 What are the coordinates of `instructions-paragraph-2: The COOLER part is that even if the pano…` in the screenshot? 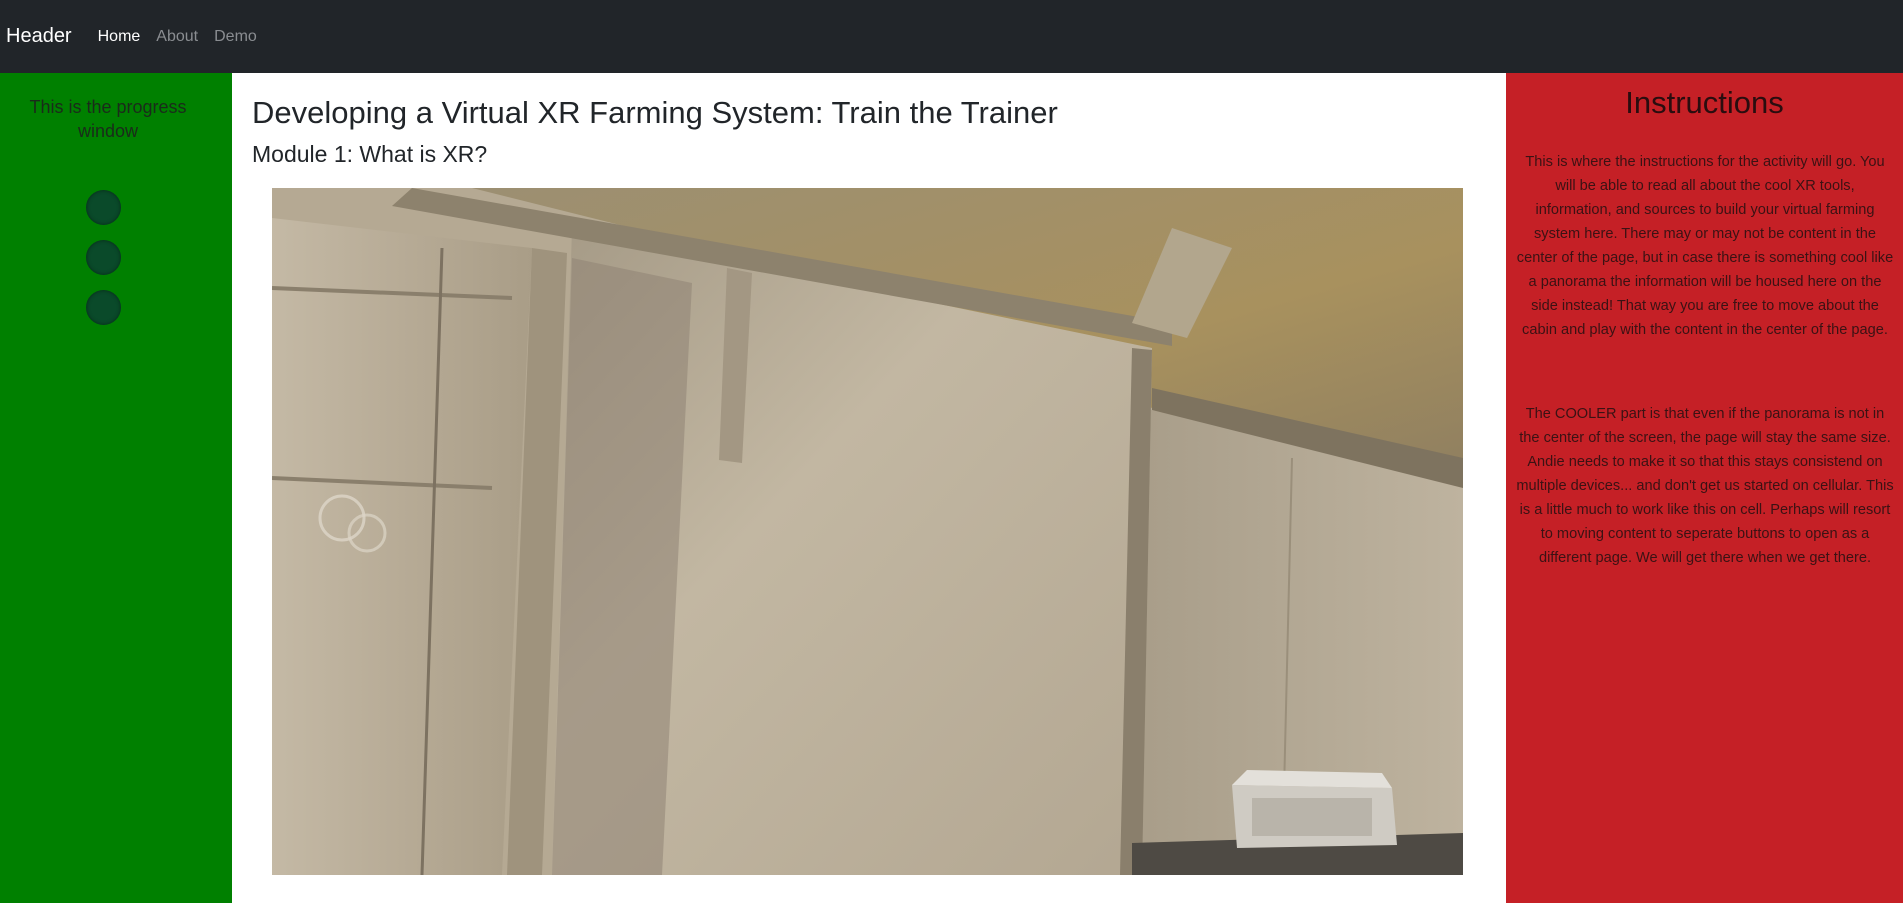 It's located at (1705, 486).